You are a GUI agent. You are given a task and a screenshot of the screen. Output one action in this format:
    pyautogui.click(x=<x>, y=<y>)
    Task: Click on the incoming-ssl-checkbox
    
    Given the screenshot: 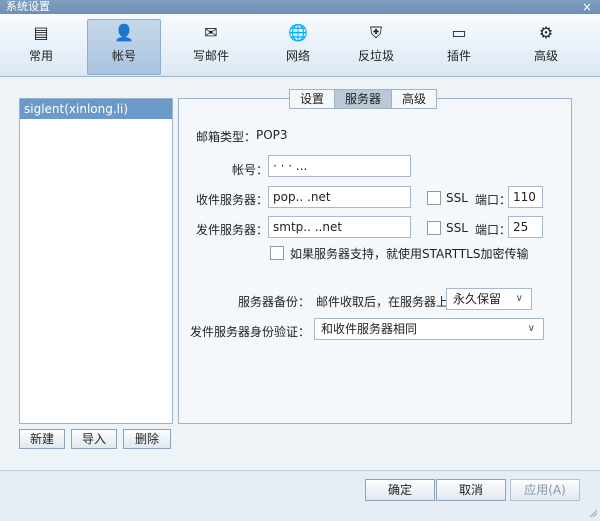 What is the action you would take?
    pyautogui.click(x=434, y=198)
    